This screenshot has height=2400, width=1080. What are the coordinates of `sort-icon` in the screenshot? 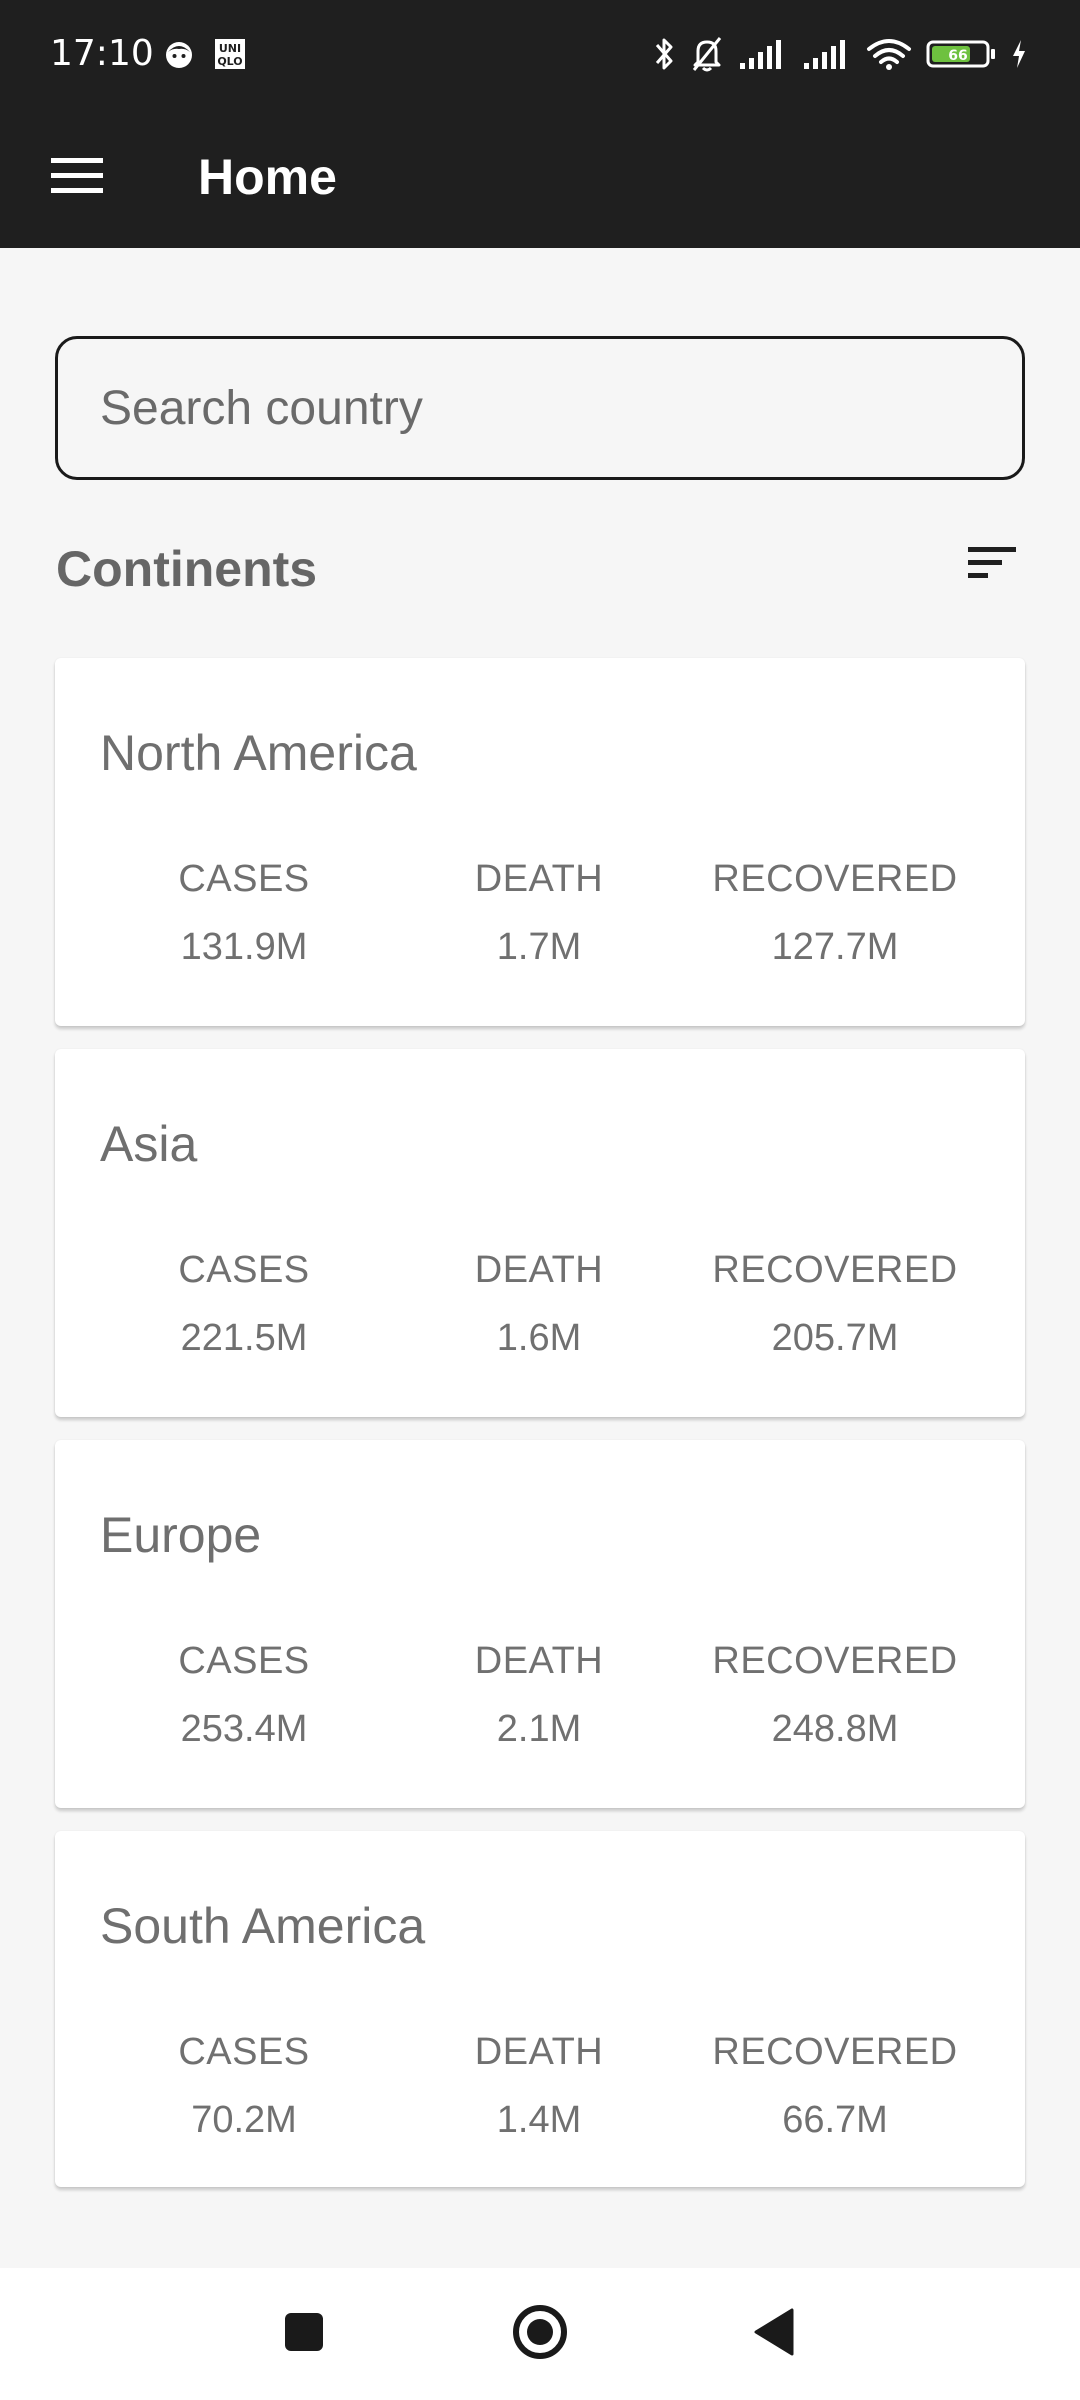 It's located at (992, 565).